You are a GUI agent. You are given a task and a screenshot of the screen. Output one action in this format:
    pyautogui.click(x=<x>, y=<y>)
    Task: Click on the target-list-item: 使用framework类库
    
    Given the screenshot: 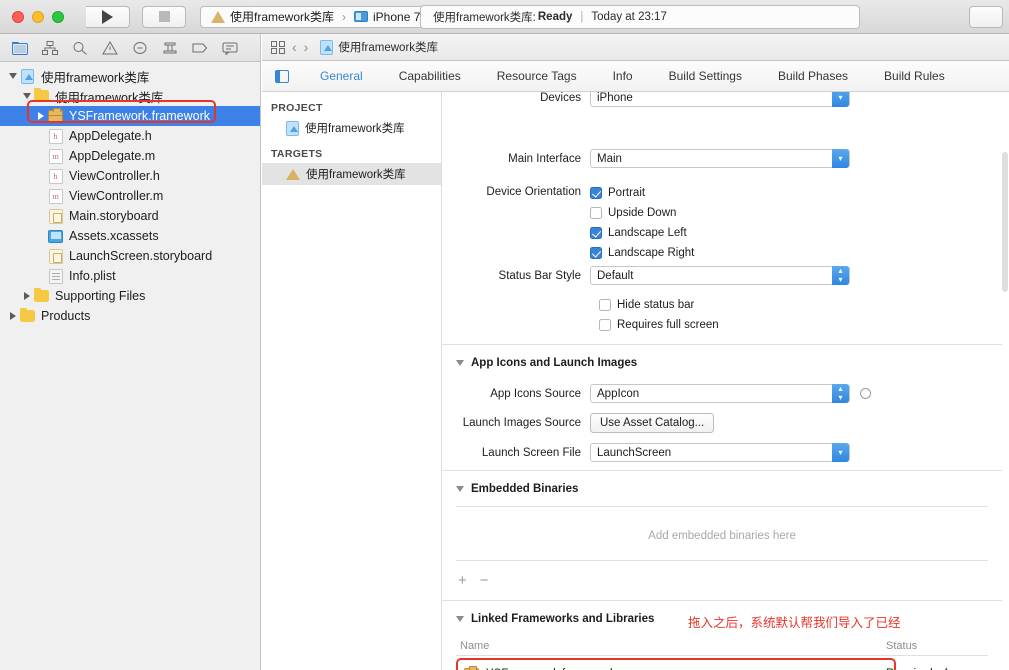 What is the action you would take?
    pyautogui.click(x=351, y=174)
    